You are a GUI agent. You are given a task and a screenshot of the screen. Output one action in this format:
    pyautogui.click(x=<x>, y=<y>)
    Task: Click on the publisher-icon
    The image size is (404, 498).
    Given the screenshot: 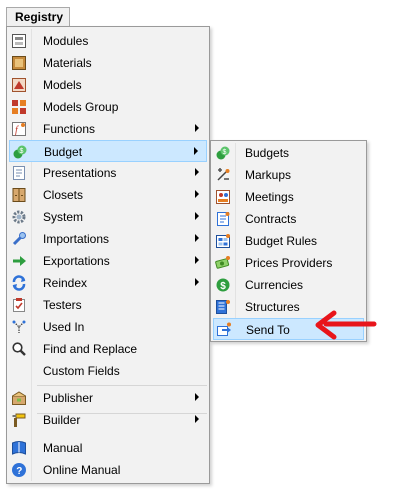 What is the action you would take?
    pyautogui.click(x=19, y=398)
    